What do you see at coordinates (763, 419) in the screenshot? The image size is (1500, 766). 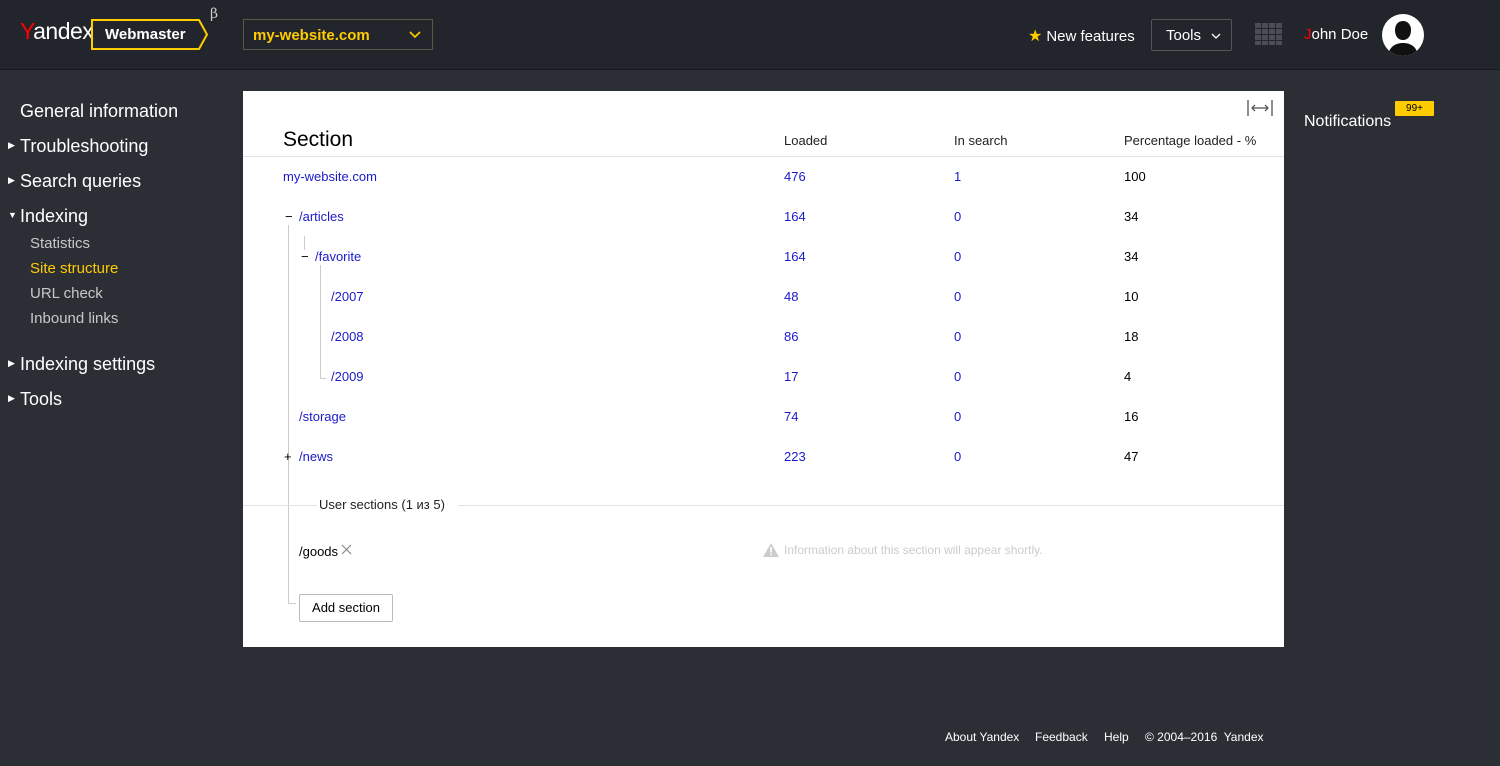 I see `table-row: /storage 74 0 16` at bounding box center [763, 419].